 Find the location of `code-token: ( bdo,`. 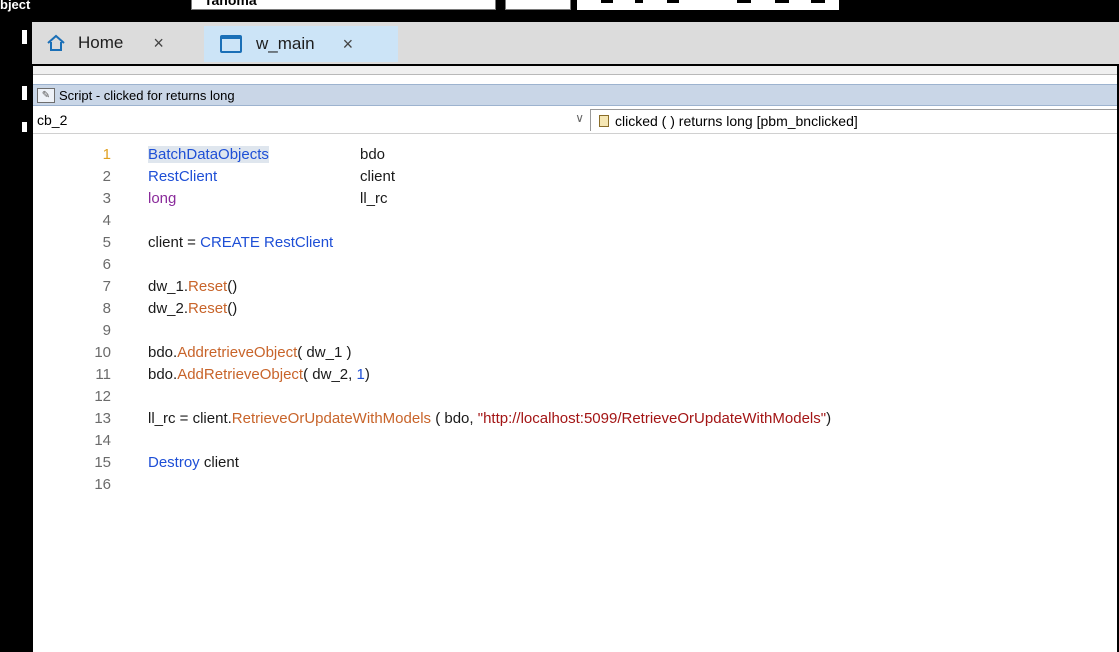

code-token: ( bdo, is located at coordinates (454, 418).